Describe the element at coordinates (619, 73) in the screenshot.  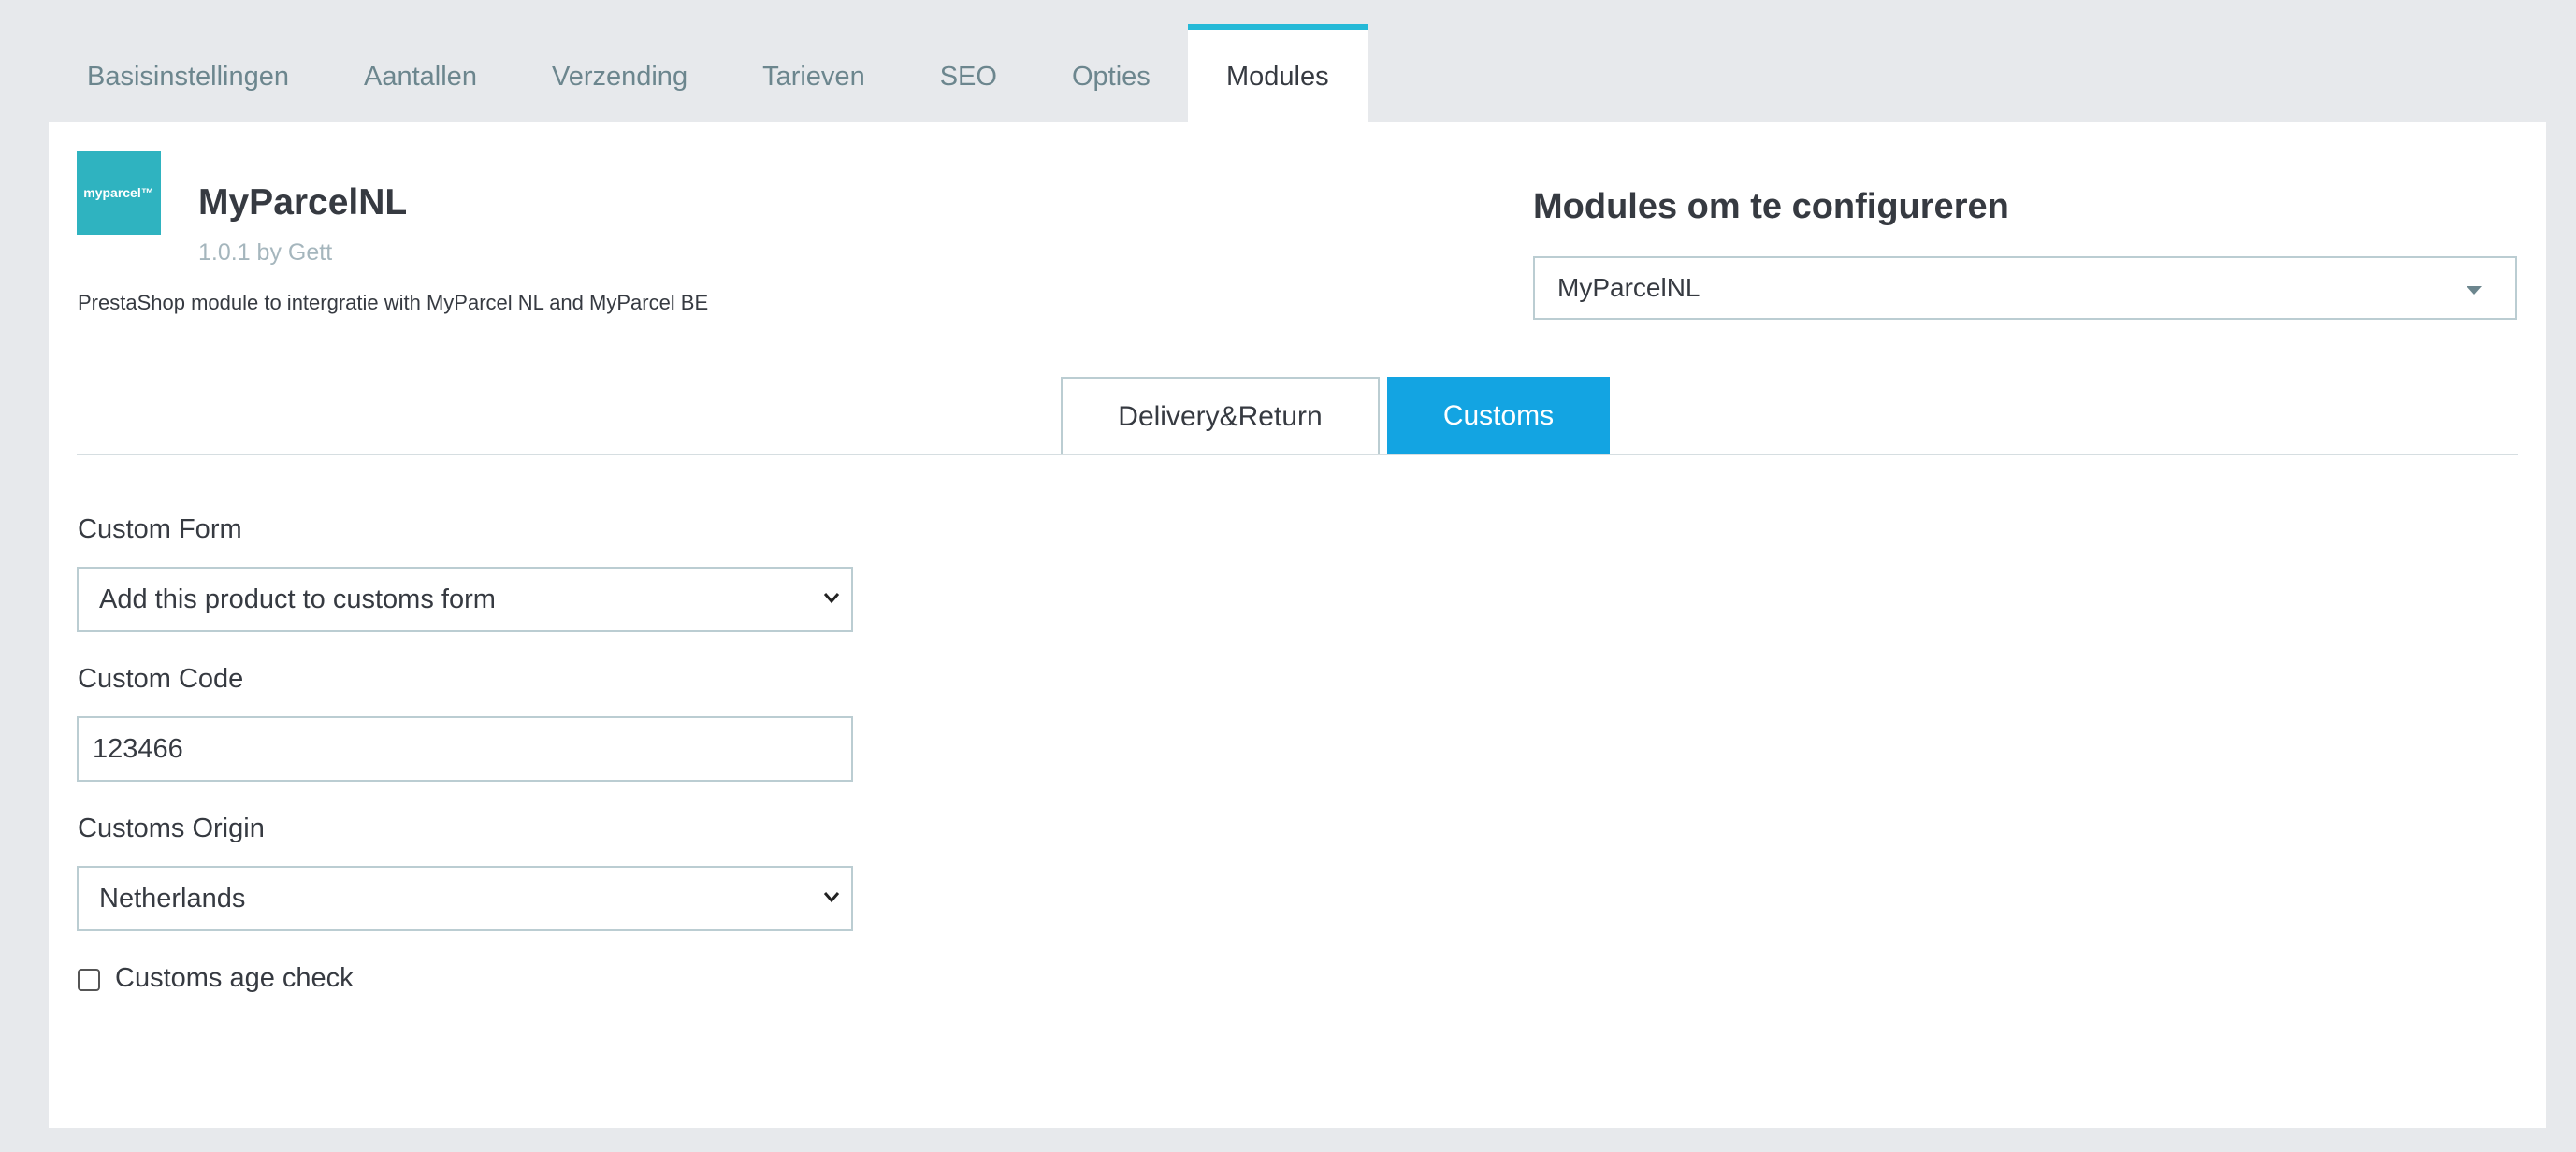
I see `tab-verzending: Verzending` at that location.